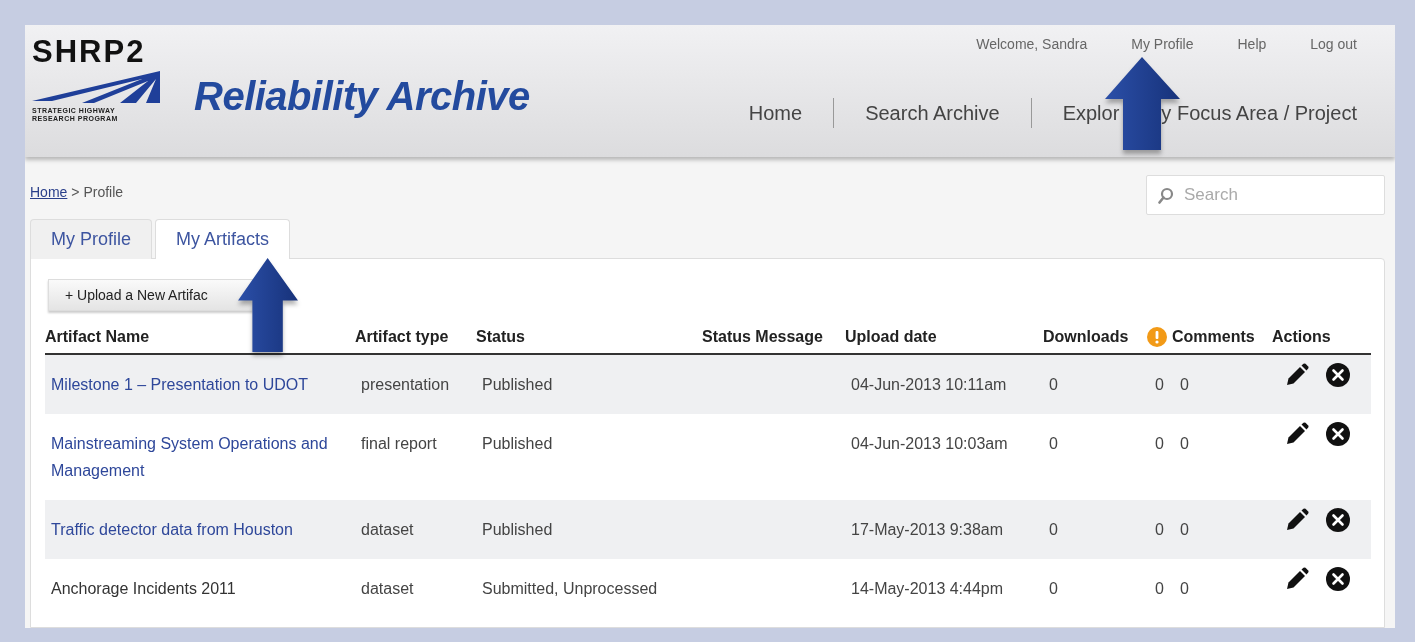  I want to click on user-link: Help, so click(1252, 44).